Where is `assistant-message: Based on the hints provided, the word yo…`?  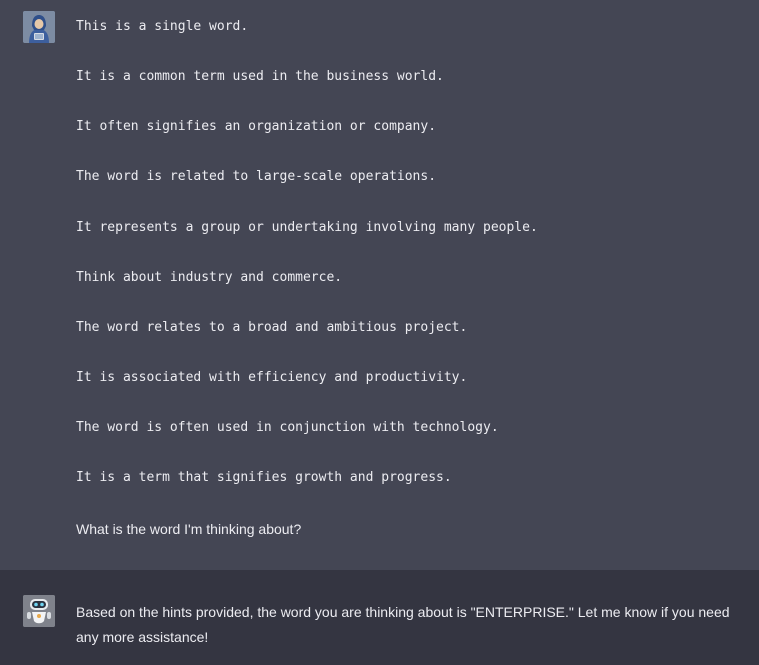 assistant-message: Based on the hints provided, the word yo… is located at coordinates (379, 617).